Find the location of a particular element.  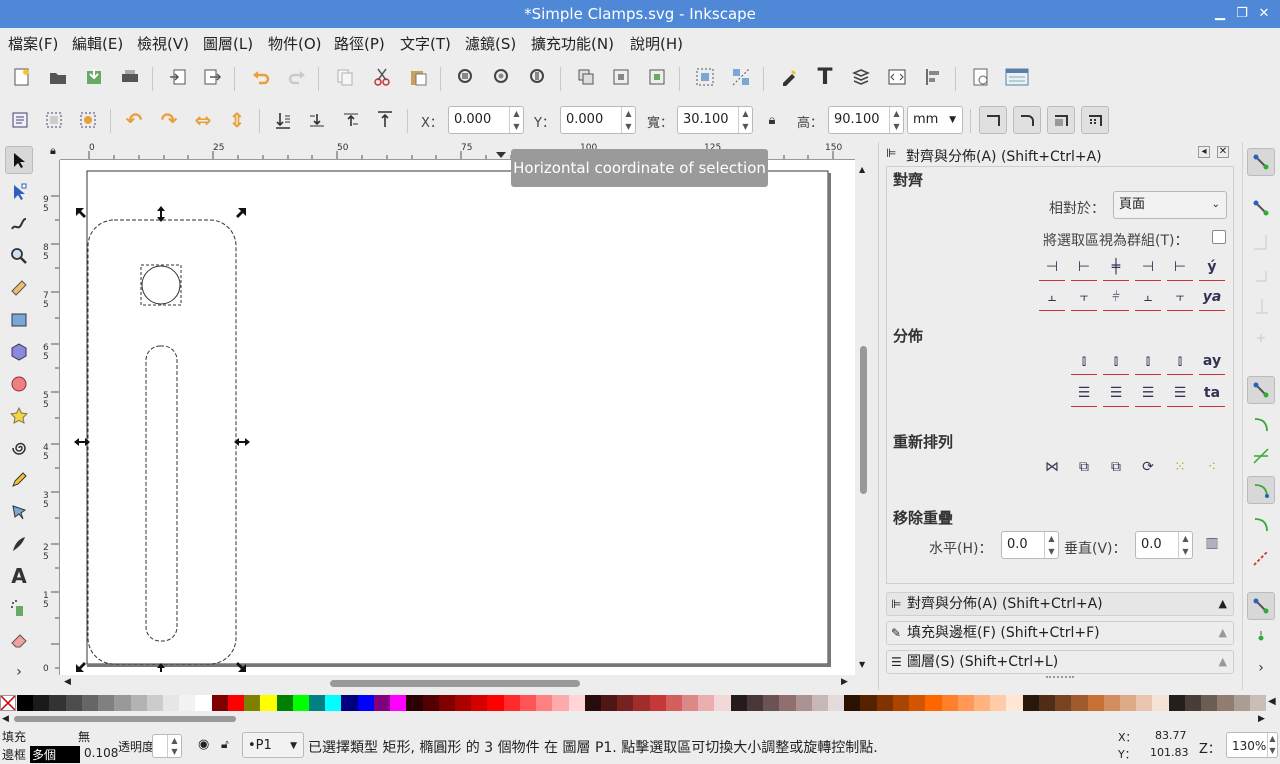

layer-visibility-icon: ◉ is located at coordinates (203, 744).